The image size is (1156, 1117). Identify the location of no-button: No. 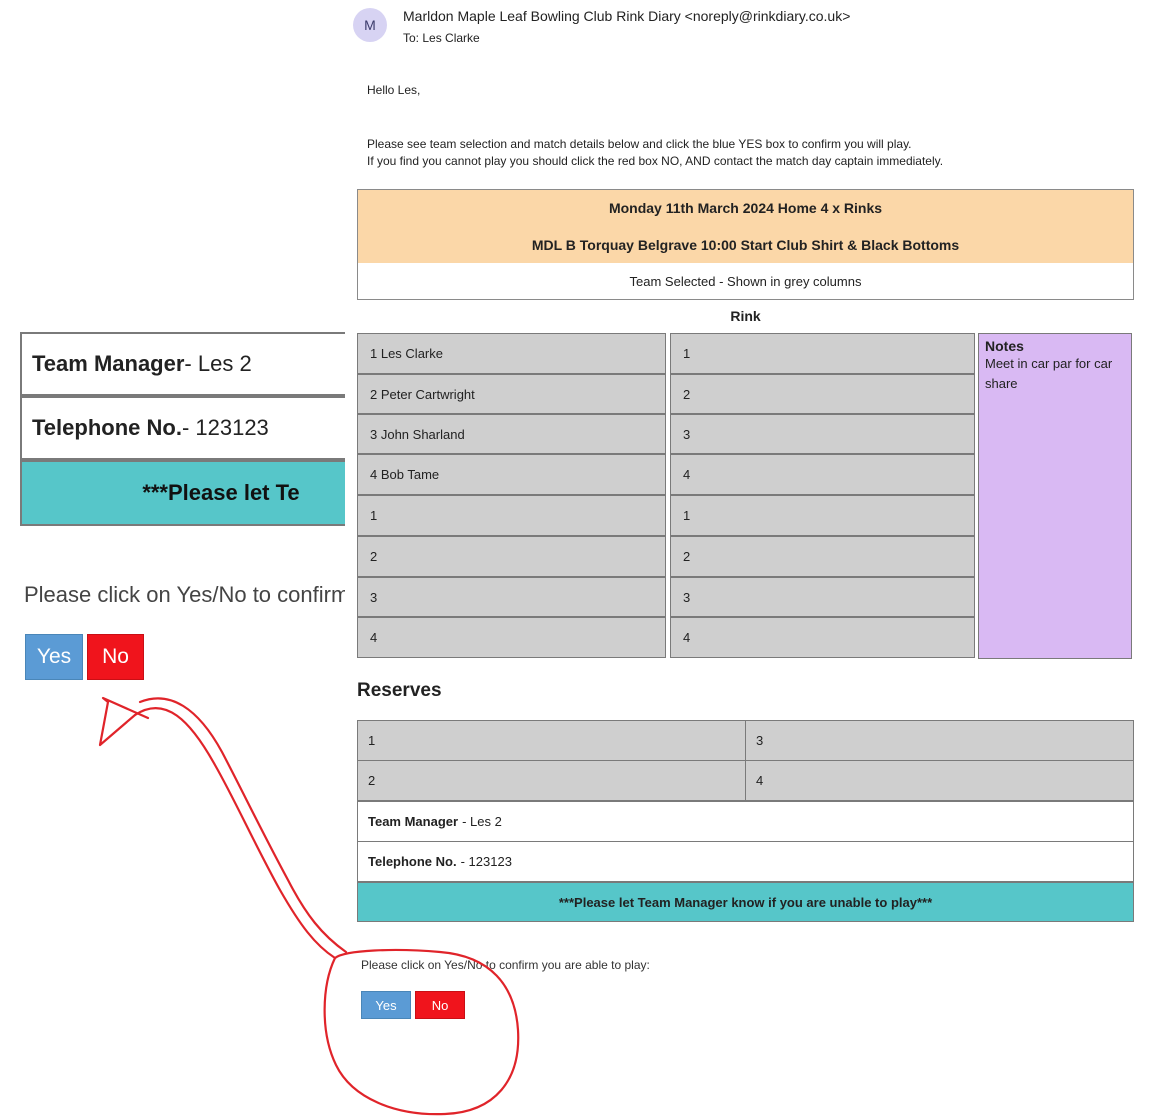
(440, 1005).